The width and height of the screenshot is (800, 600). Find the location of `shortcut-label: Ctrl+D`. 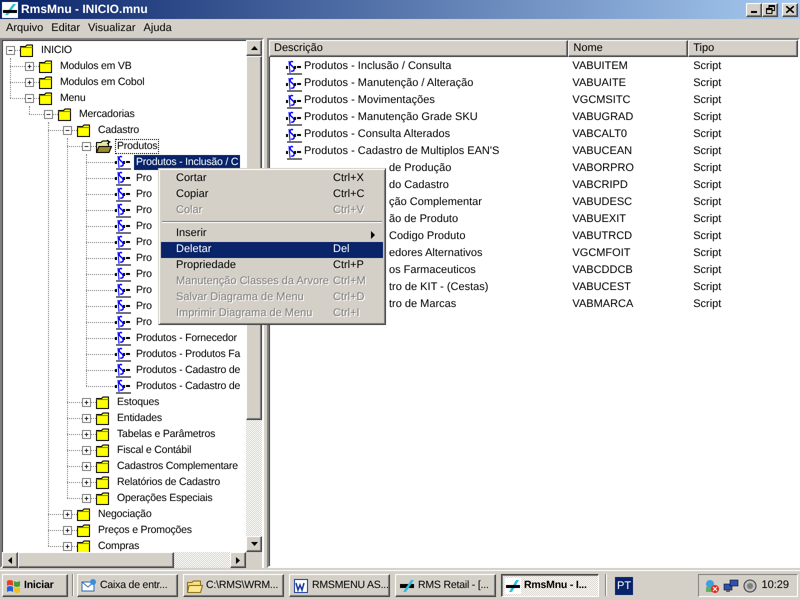

shortcut-label: Ctrl+D is located at coordinates (348, 298).